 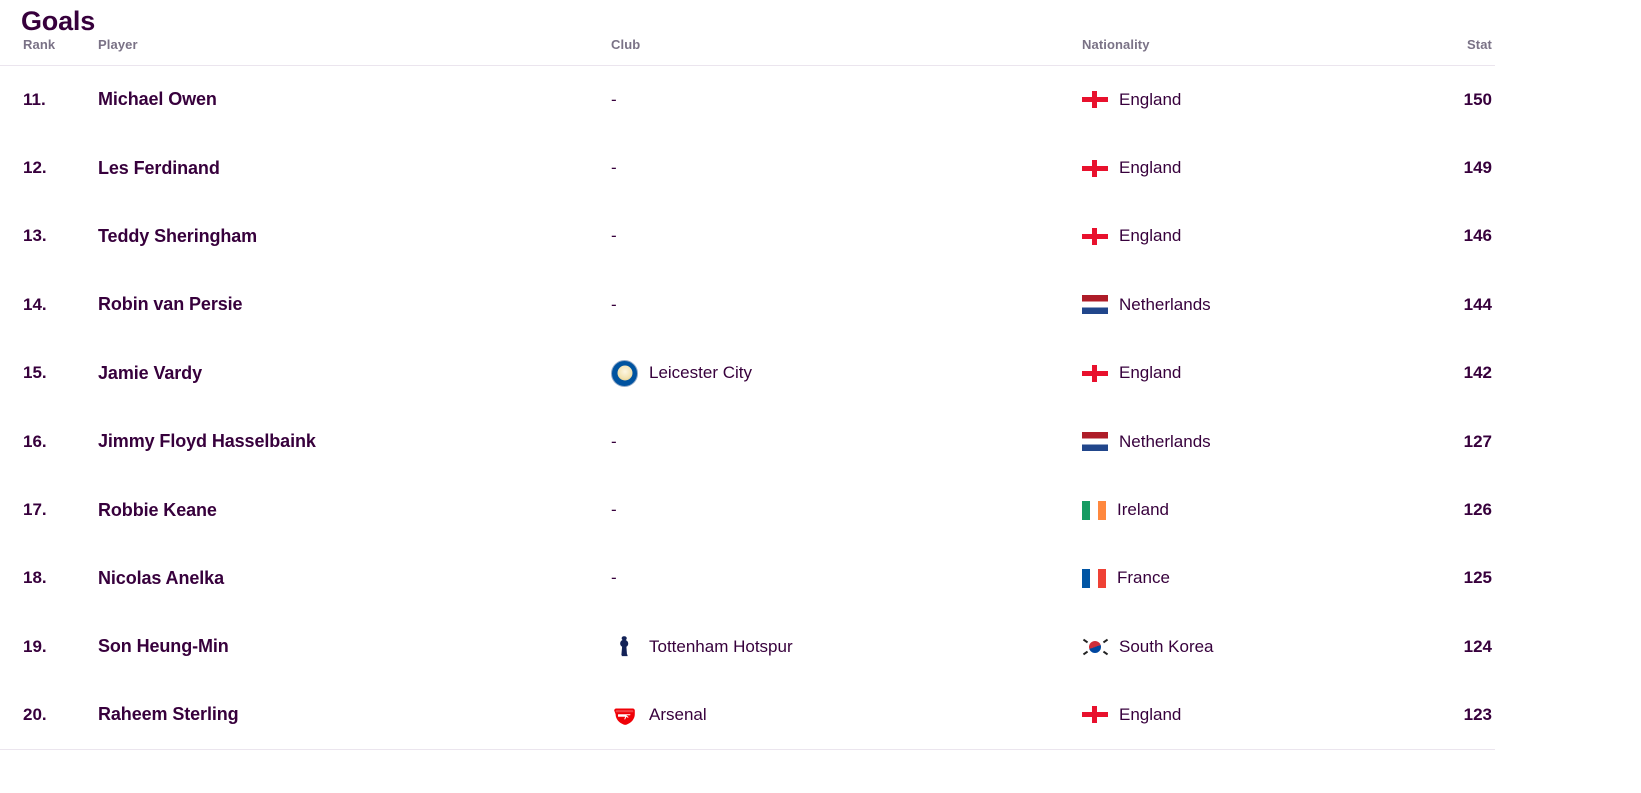 I want to click on club-entry: Arsenal, so click(x=846, y=714).